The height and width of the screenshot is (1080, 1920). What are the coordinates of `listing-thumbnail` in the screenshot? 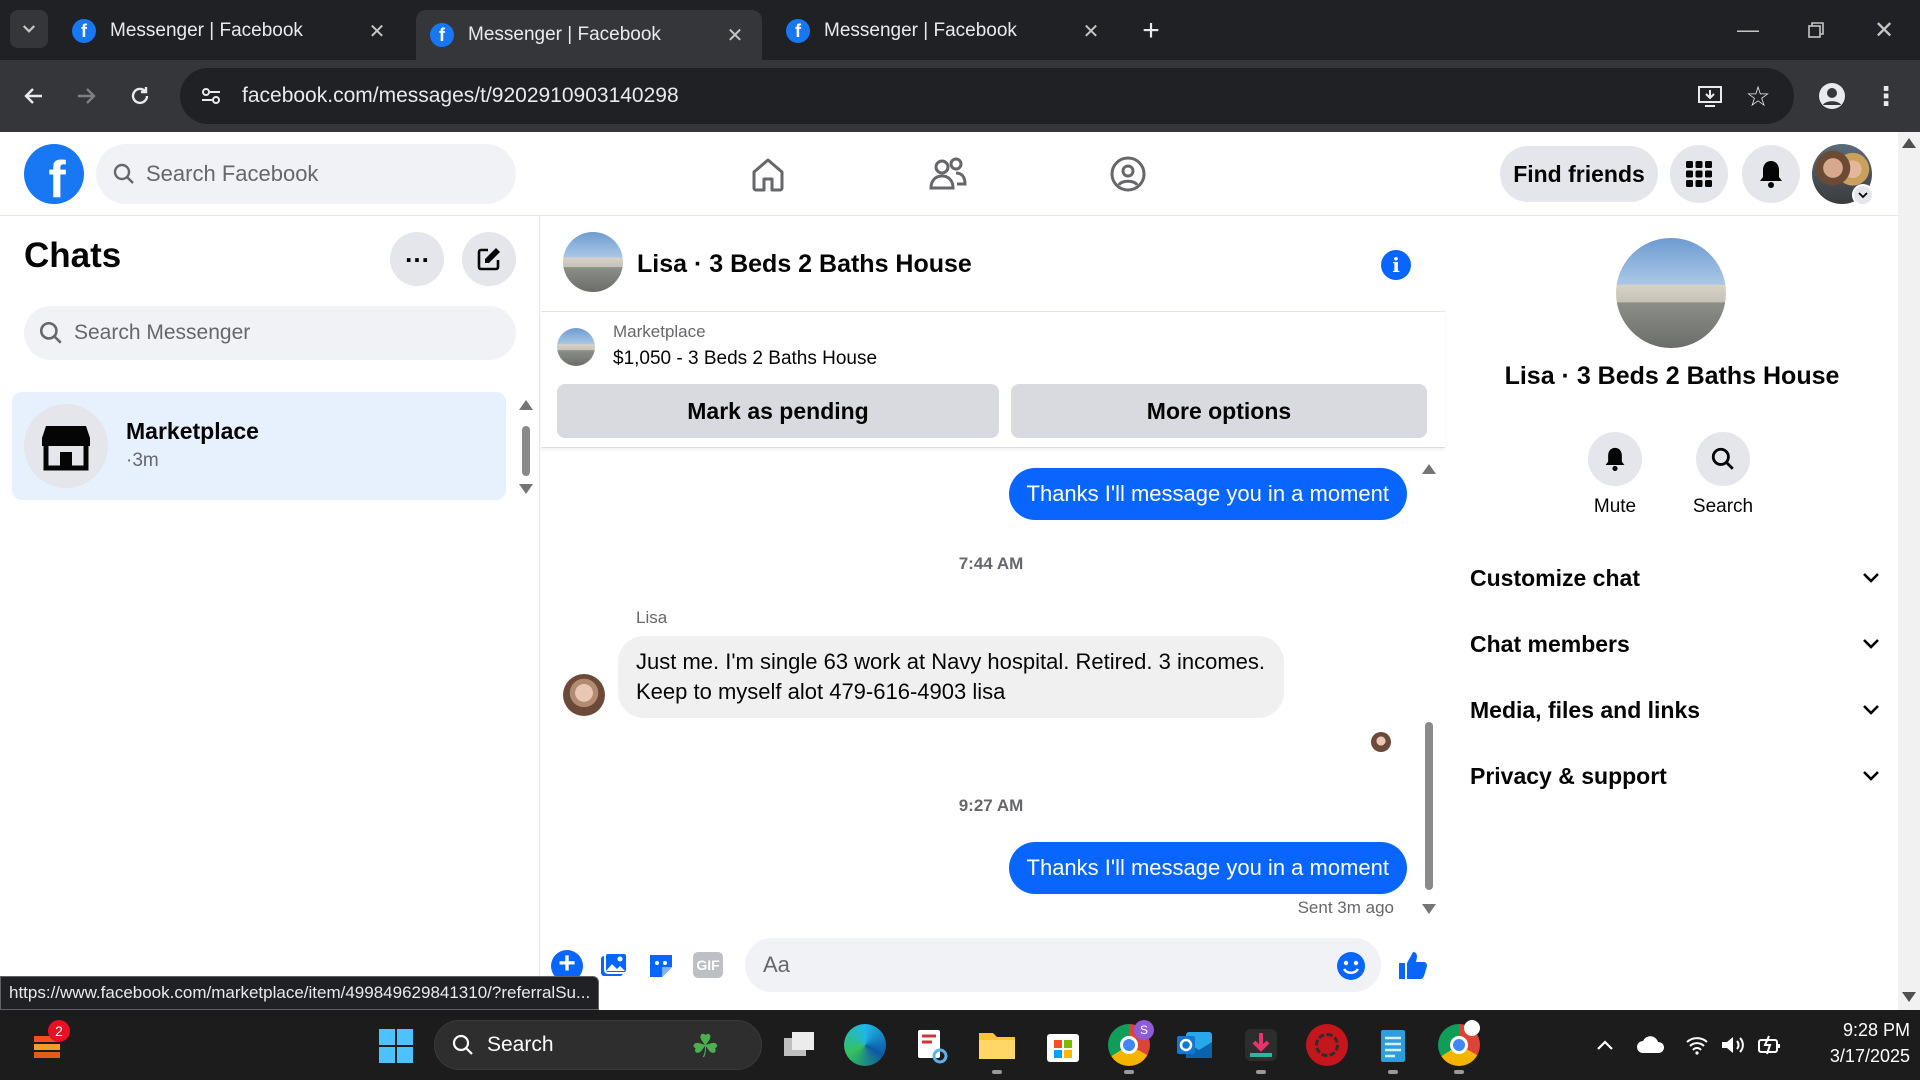 It's located at (576, 347).